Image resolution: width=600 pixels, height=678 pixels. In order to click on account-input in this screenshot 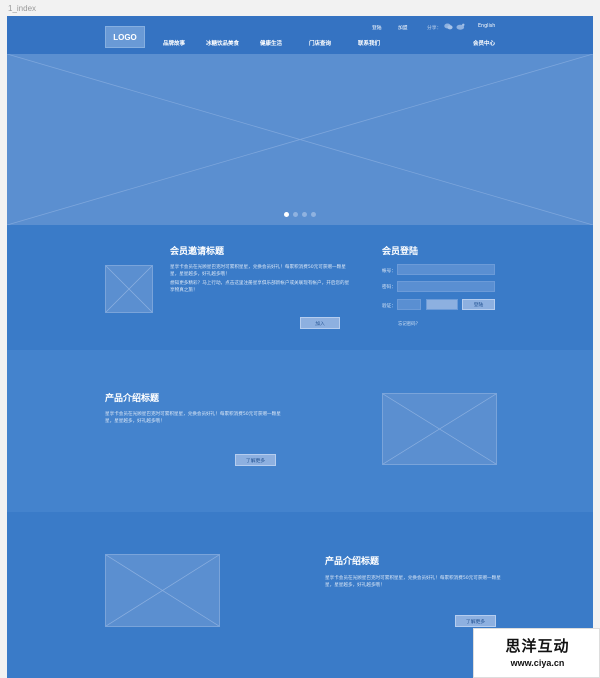, I will do `click(446, 269)`.